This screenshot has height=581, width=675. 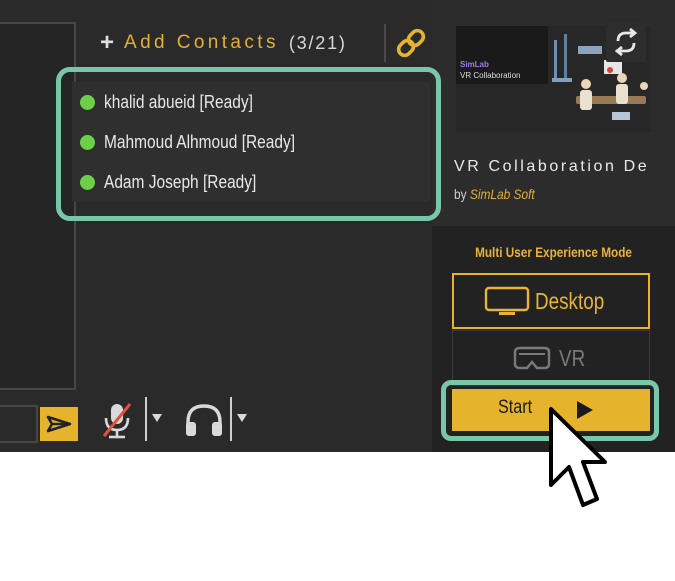 I want to click on add-contacts-button: + Add Contacts (3/21), so click(x=223, y=43).